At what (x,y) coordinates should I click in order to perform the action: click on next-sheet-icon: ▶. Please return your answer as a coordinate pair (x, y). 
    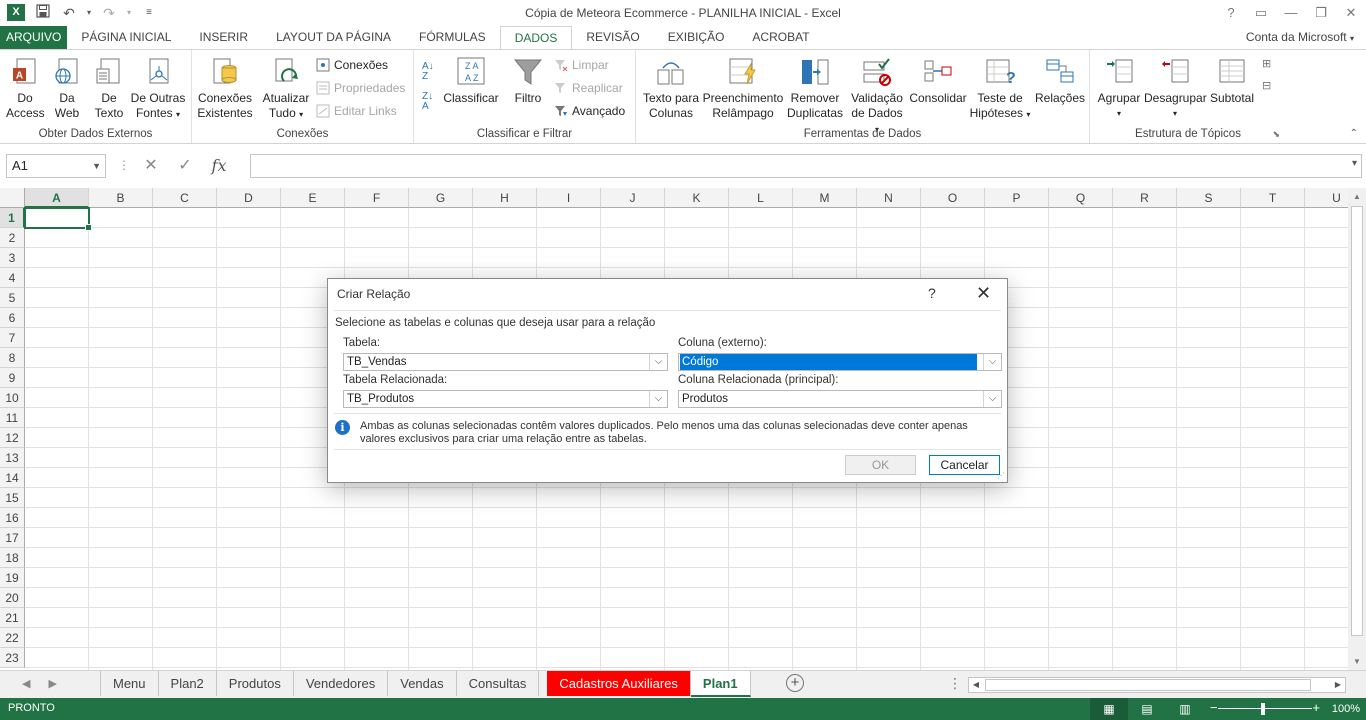
    Looking at the image, I should click on (52, 683).